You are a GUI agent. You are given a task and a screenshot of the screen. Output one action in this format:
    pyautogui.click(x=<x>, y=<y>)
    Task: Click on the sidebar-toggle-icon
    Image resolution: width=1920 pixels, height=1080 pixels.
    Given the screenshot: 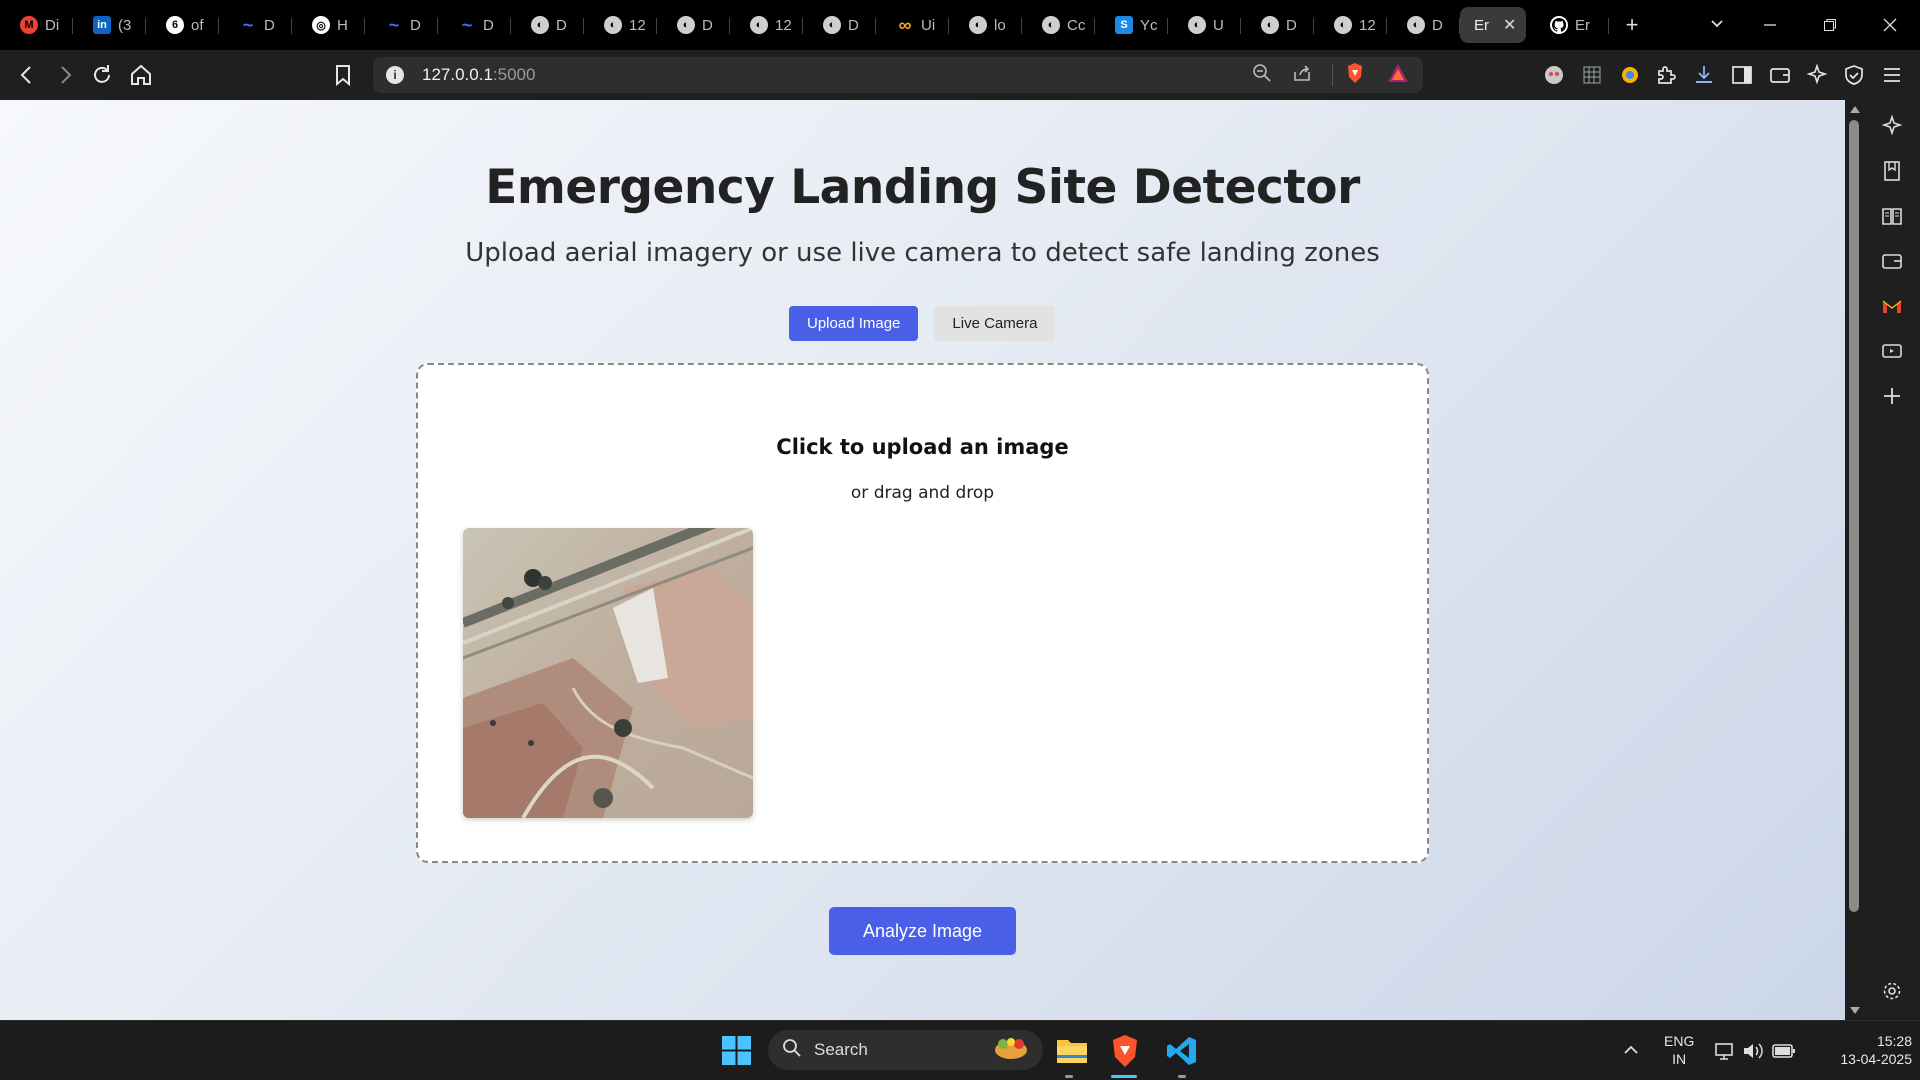 What is the action you would take?
    pyautogui.click(x=1743, y=76)
    